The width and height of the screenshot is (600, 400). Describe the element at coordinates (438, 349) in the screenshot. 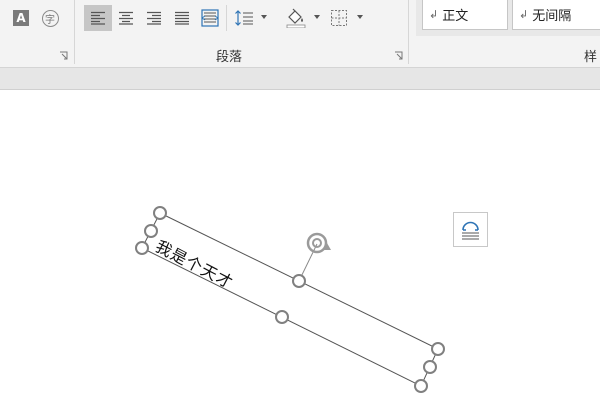

I see `resize-handle-top-right` at that location.